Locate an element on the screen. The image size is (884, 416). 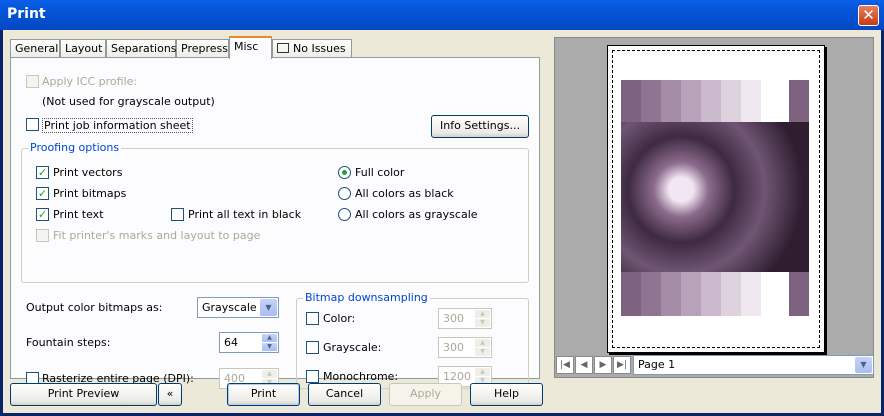
apply-icc-label: Apply ICC profile: is located at coordinates (90, 81).